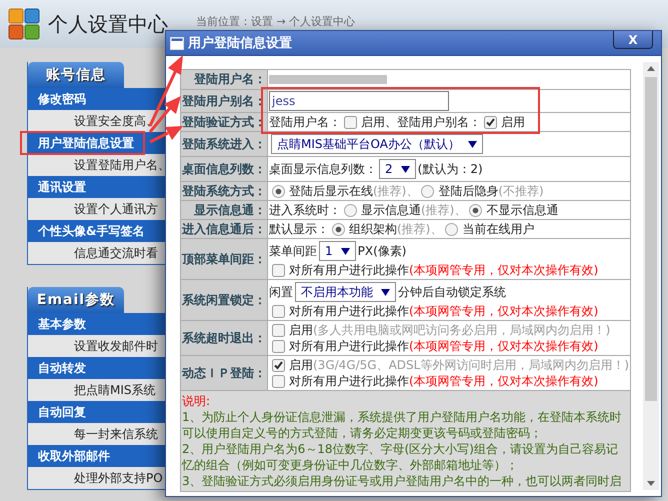  I want to click on field-label: 系统闲置锁定：, so click(224, 300).